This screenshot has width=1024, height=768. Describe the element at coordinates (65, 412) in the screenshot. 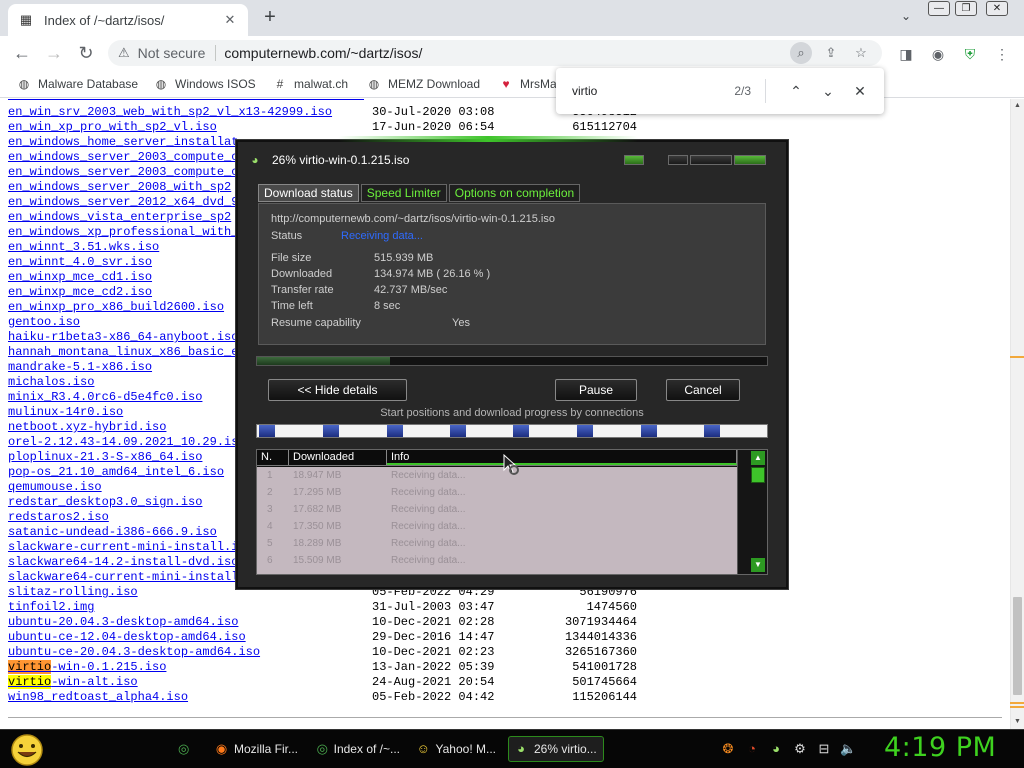

I see `file-link: mulinux-14r0.iso` at that location.